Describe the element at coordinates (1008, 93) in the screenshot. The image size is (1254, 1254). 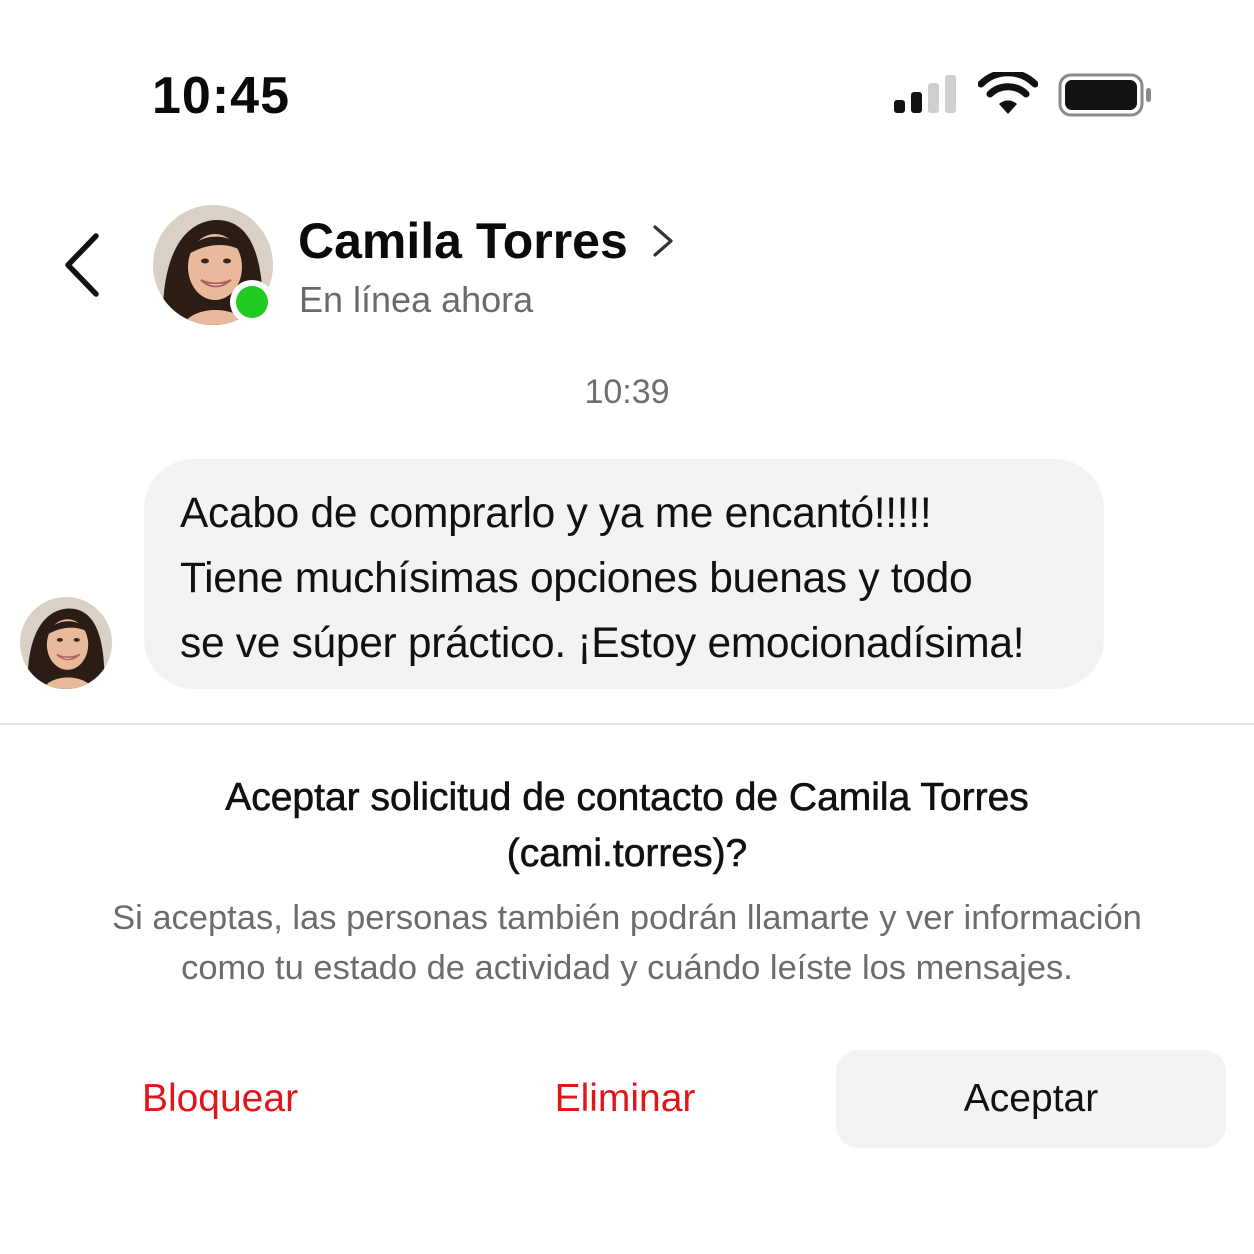
I see `wifi-icon` at that location.